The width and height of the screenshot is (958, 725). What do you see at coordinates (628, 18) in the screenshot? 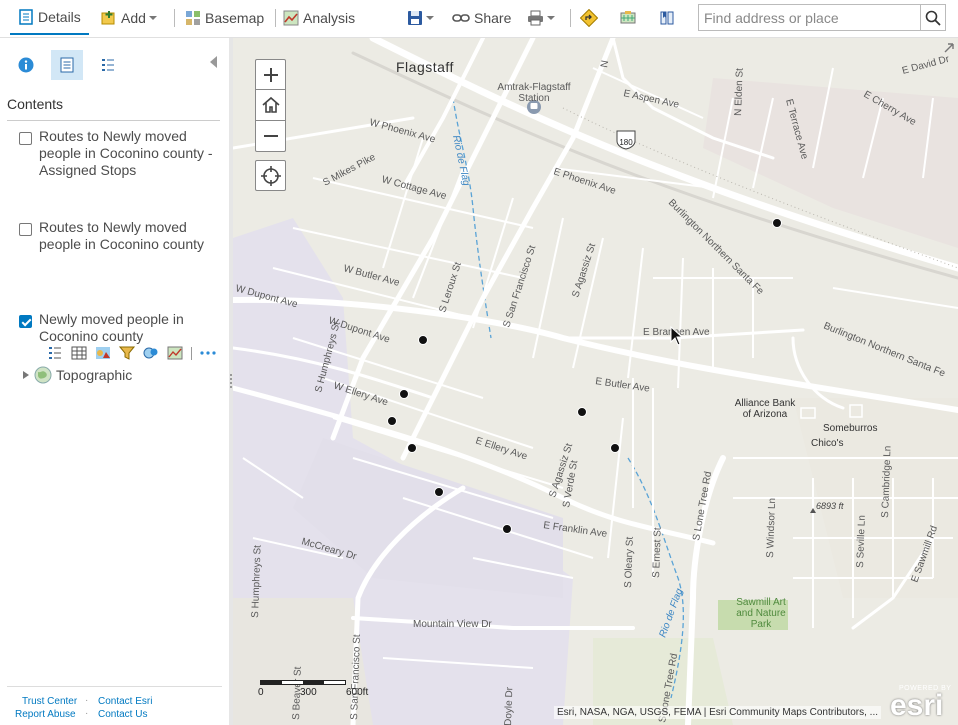
I see `measure-button` at bounding box center [628, 18].